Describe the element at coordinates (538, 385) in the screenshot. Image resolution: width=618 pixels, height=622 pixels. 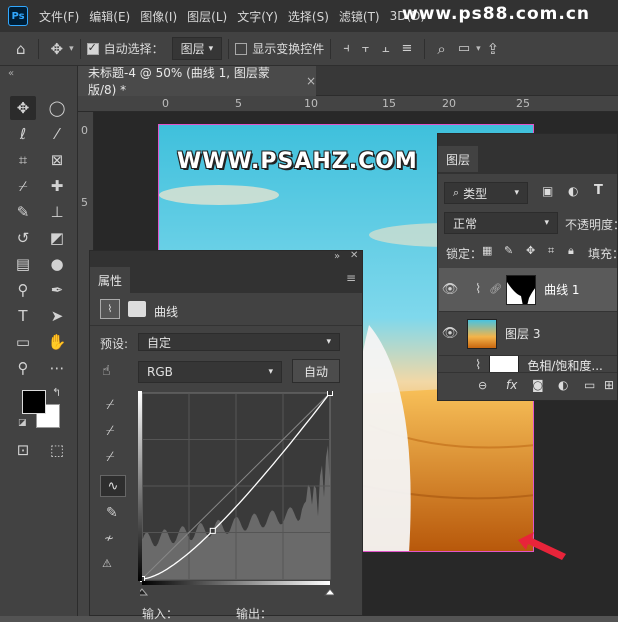
I see `add-mask-icon: ◙` at that location.